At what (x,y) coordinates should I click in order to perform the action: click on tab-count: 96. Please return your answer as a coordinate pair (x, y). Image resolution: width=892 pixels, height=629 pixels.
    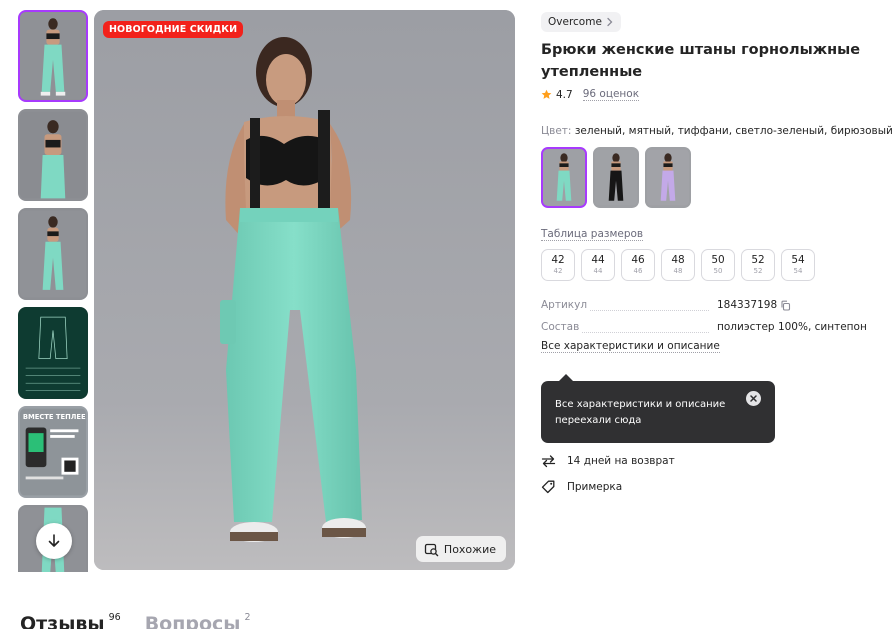
    Looking at the image, I should click on (114, 617).